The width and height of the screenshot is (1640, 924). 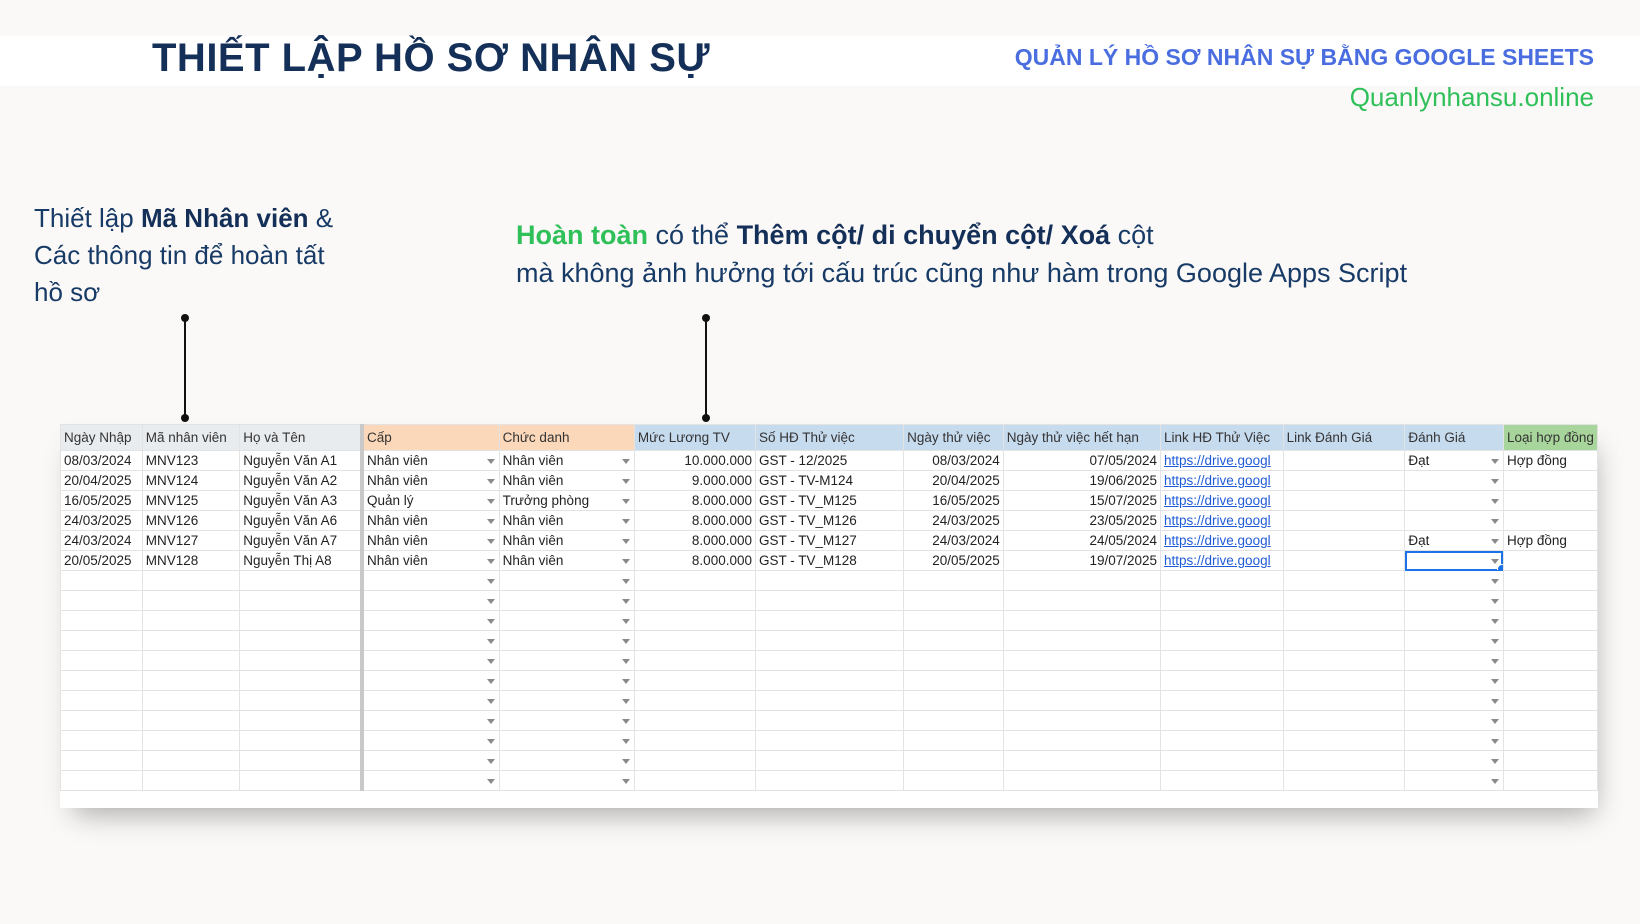 I want to click on table-cell: MNV125, so click(x=191, y=500).